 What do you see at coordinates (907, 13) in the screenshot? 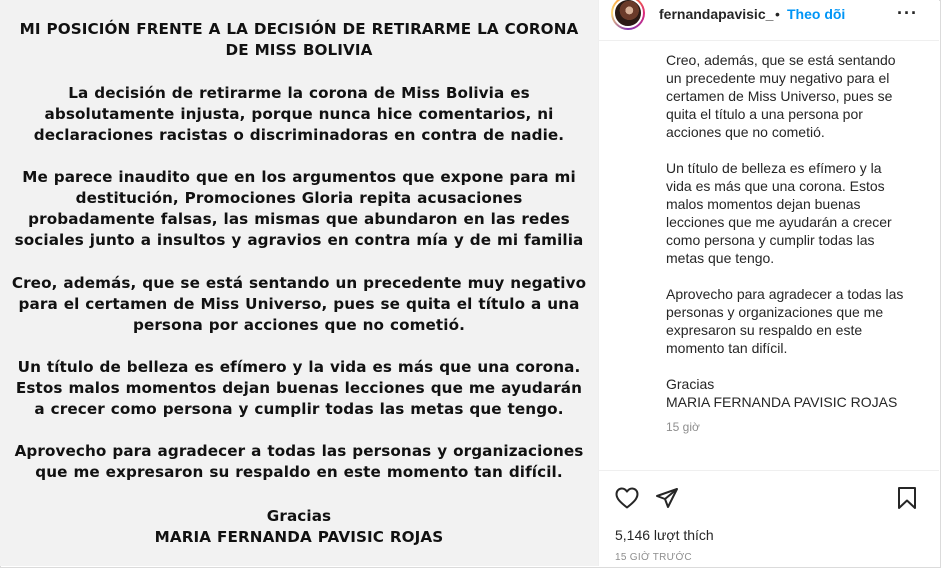
I see `more-icon: ···` at bounding box center [907, 13].